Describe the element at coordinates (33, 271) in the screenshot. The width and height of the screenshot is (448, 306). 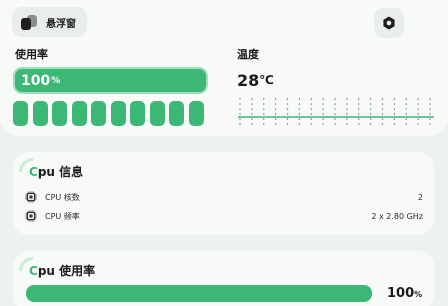
I see `cpu-usage-title-accent: C` at that location.